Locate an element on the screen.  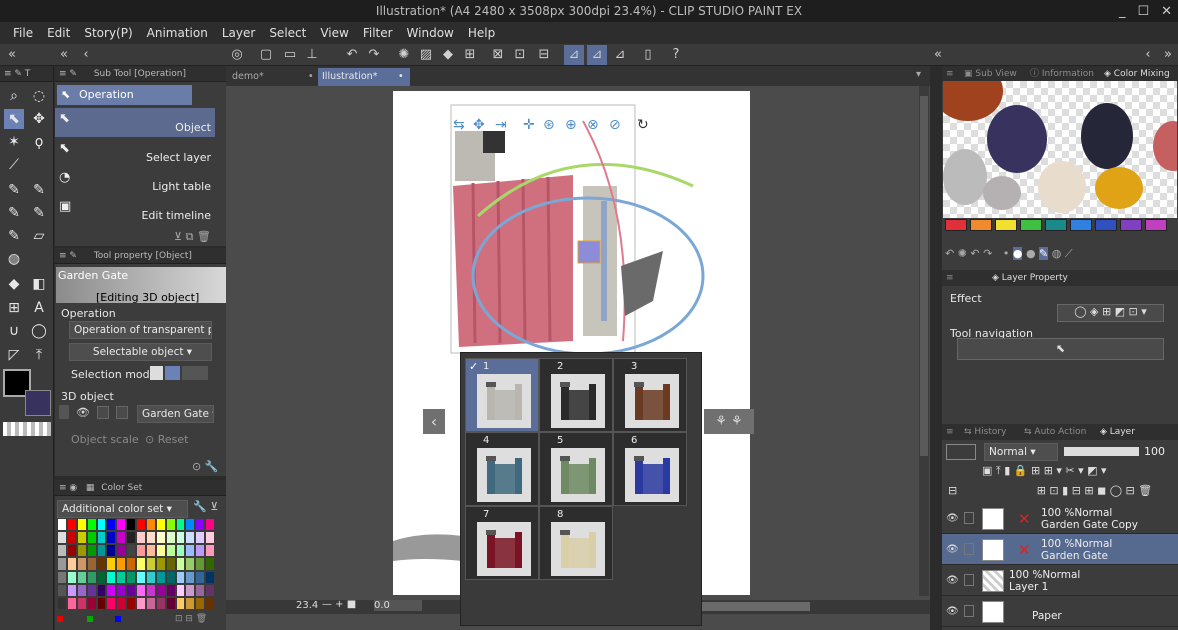
tab-subview: ▣ Sub View is located at coordinates (990, 74).